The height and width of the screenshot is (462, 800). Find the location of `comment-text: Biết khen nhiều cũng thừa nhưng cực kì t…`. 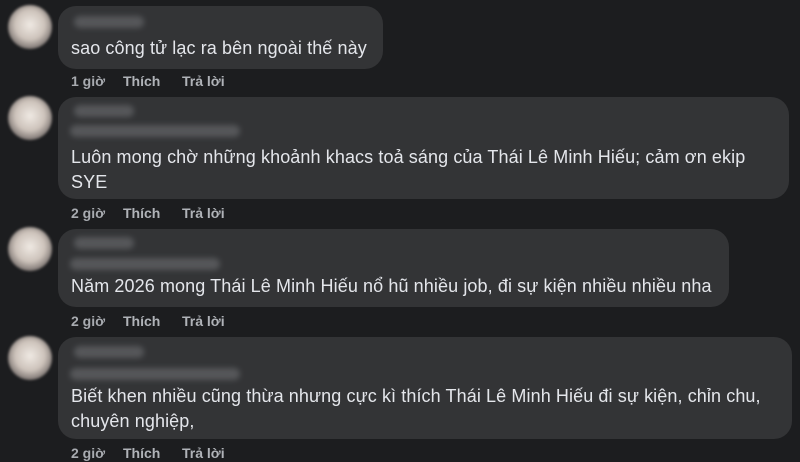

comment-text: Biết khen nhiều cũng thừa nhưng cực kì t… is located at coordinates (416, 408).